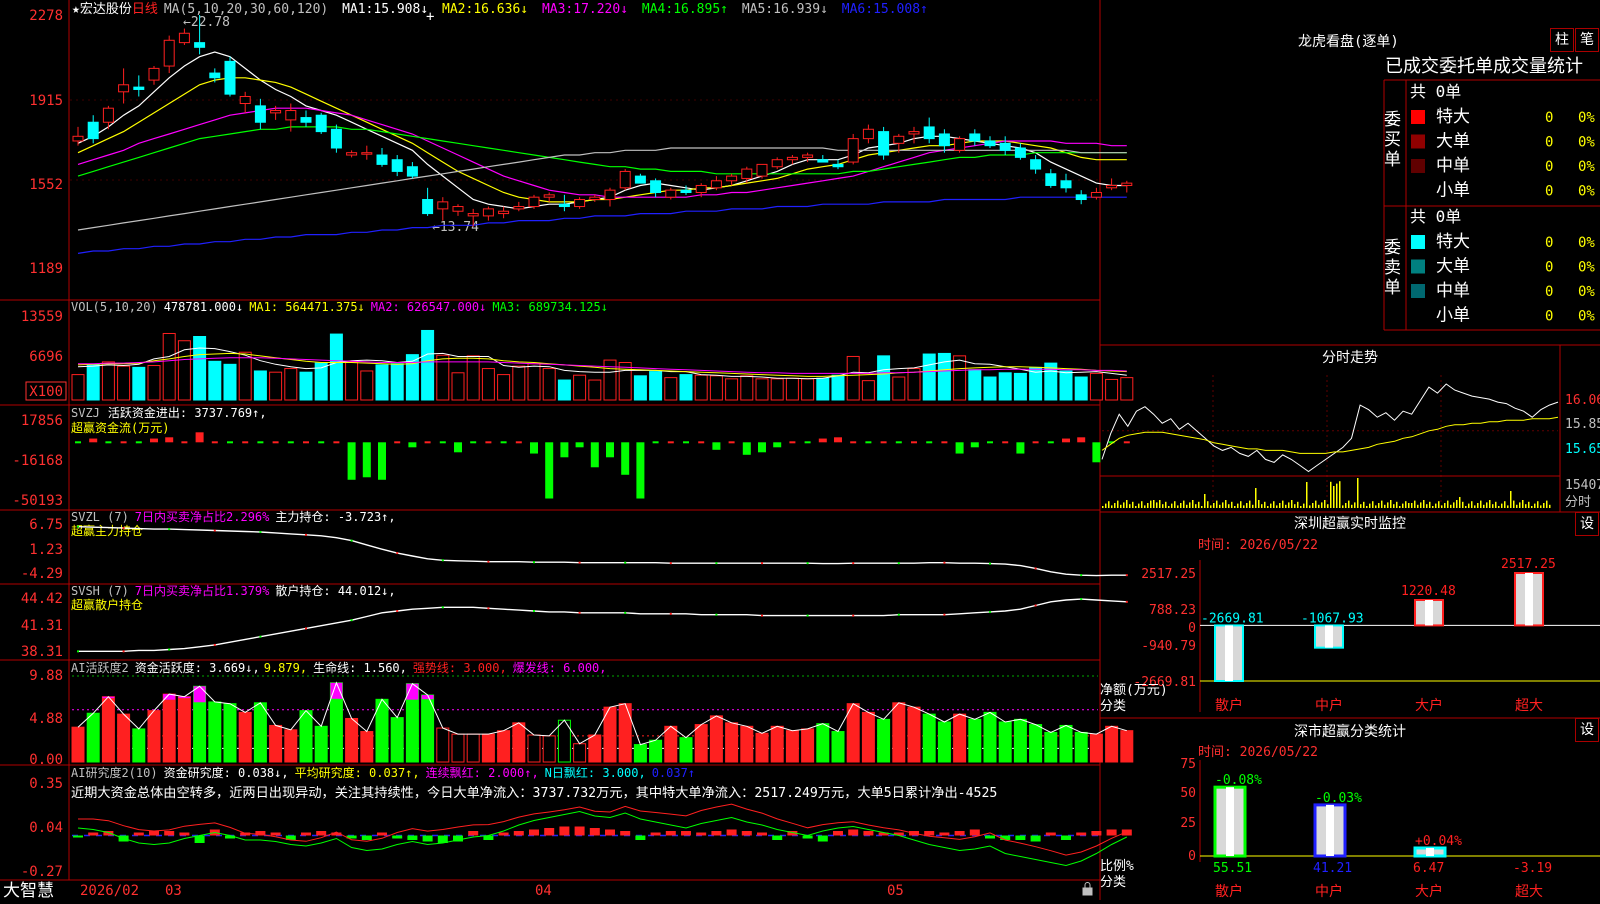 The height and width of the screenshot is (904, 1600). What do you see at coordinates (1562, 40) in the screenshot?
I see `column-view-button: 柱` at bounding box center [1562, 40].